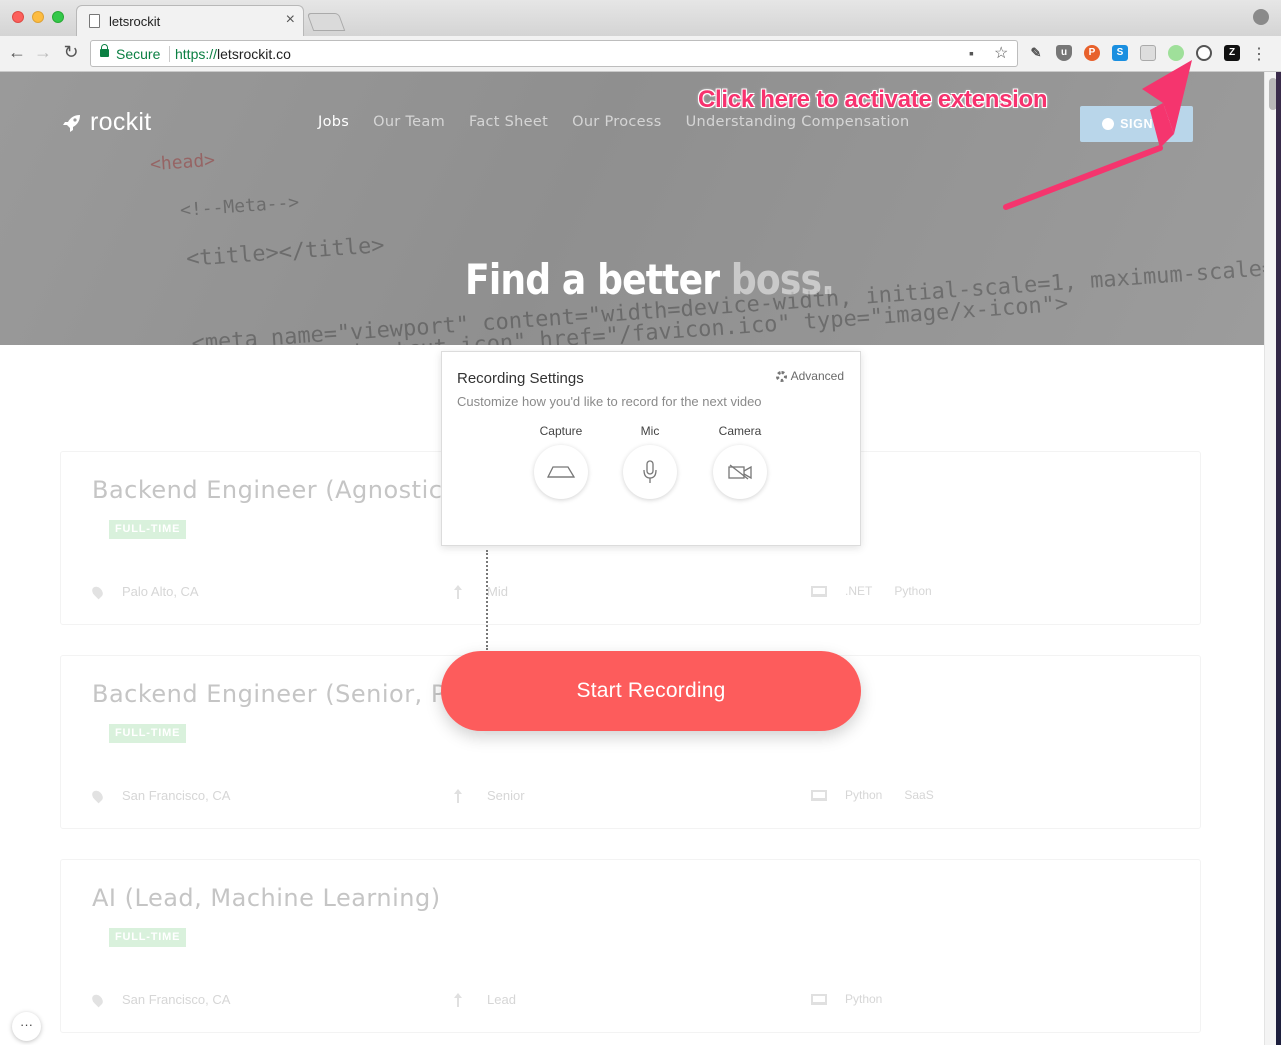  I want to click on annotation-label: Click here to activate extension, so click(873, 99).